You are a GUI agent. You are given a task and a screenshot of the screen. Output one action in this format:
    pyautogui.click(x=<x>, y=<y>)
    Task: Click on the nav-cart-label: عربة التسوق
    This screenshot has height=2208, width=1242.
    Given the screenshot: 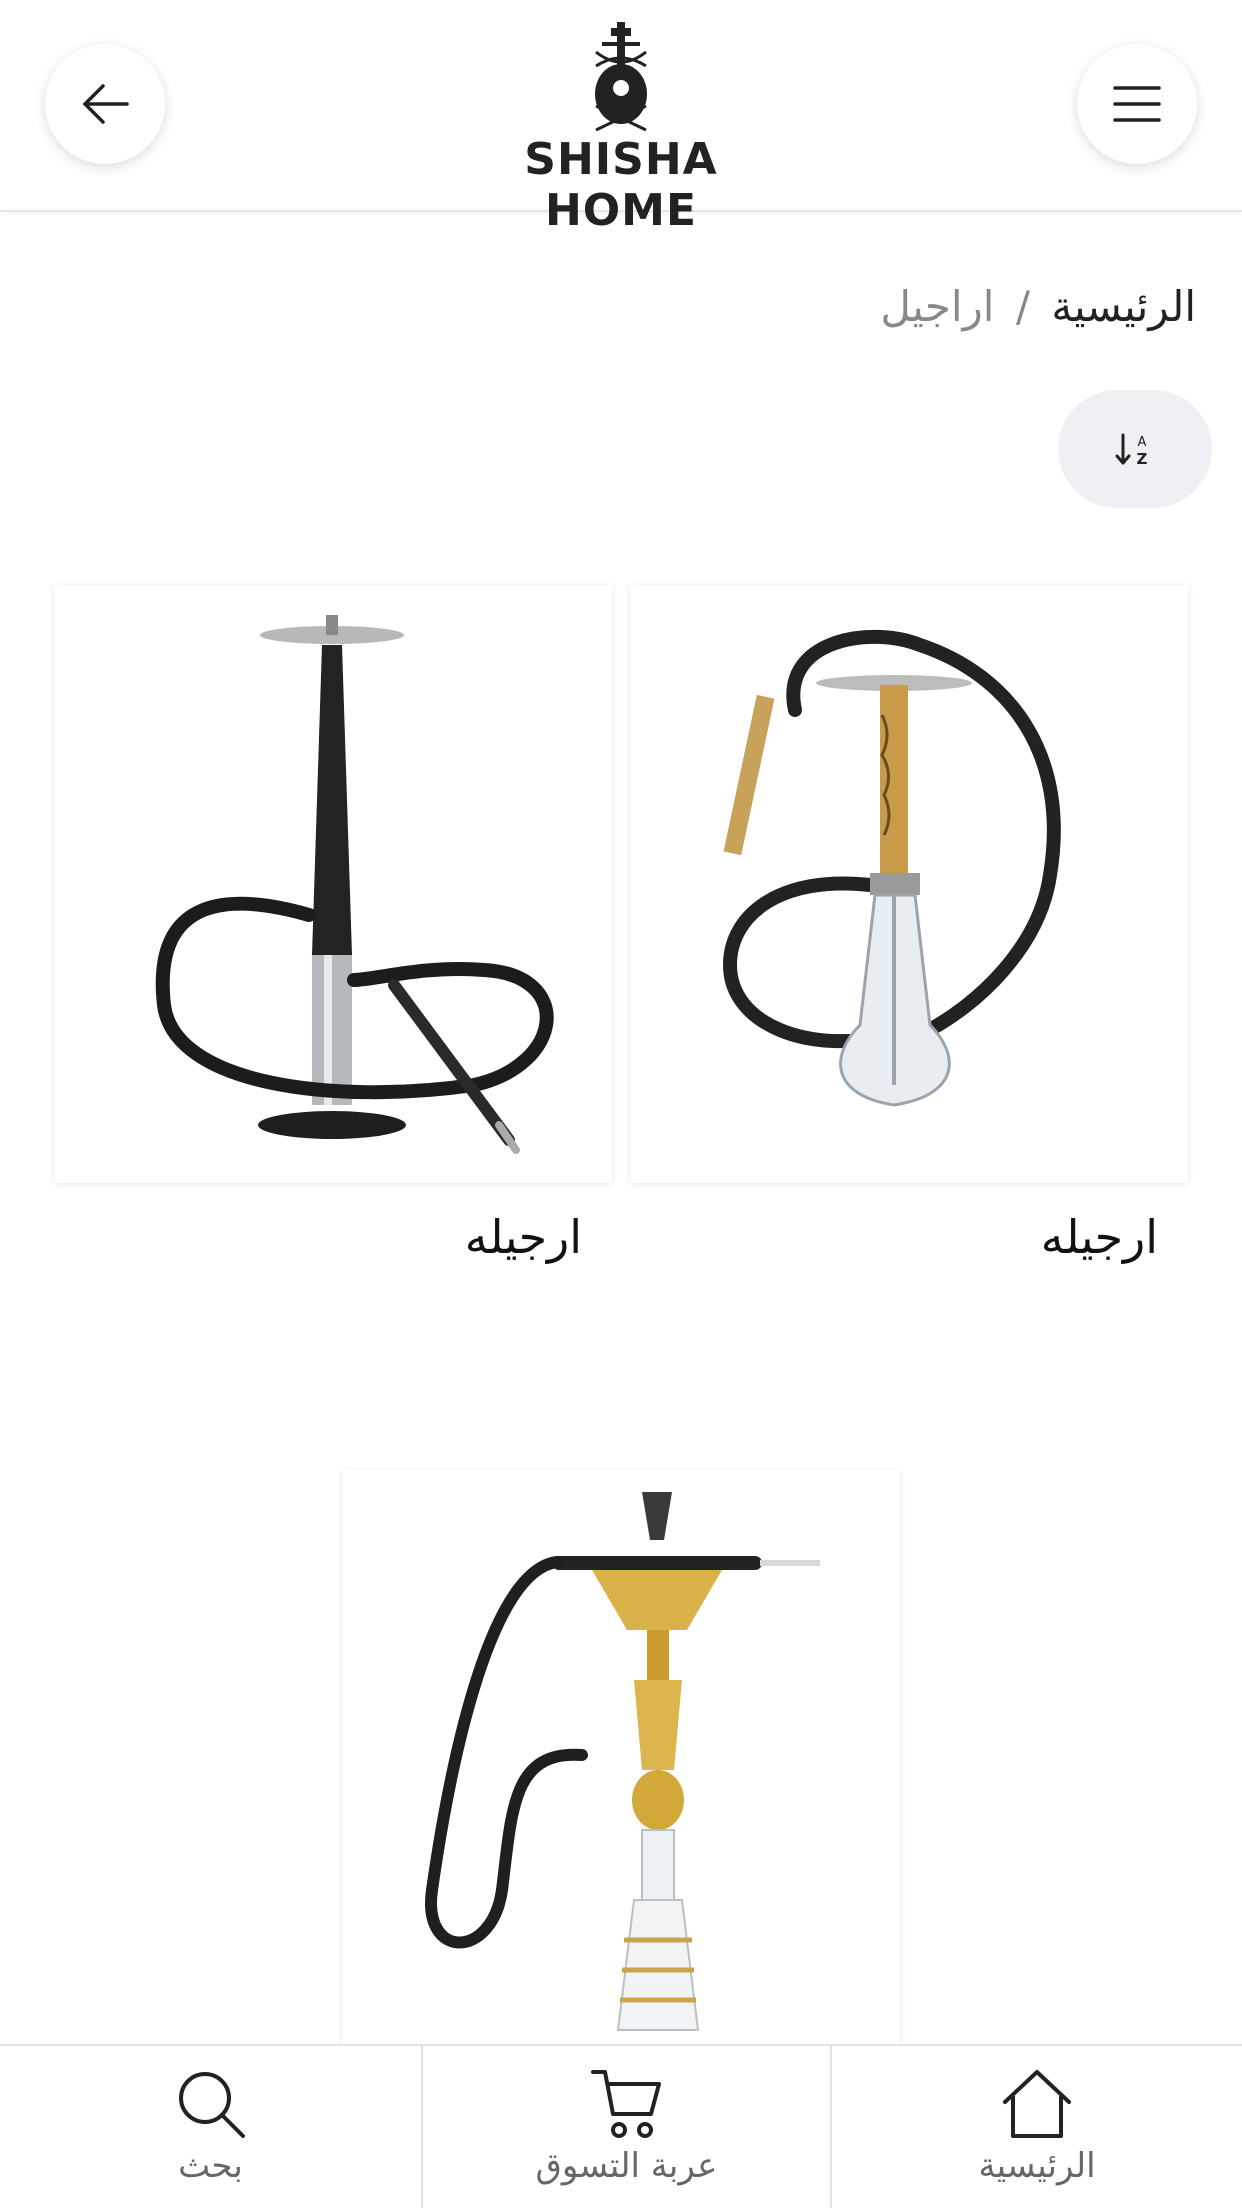 What is the action you would take?
    pyautogui.click(x=626, y=2166)
    